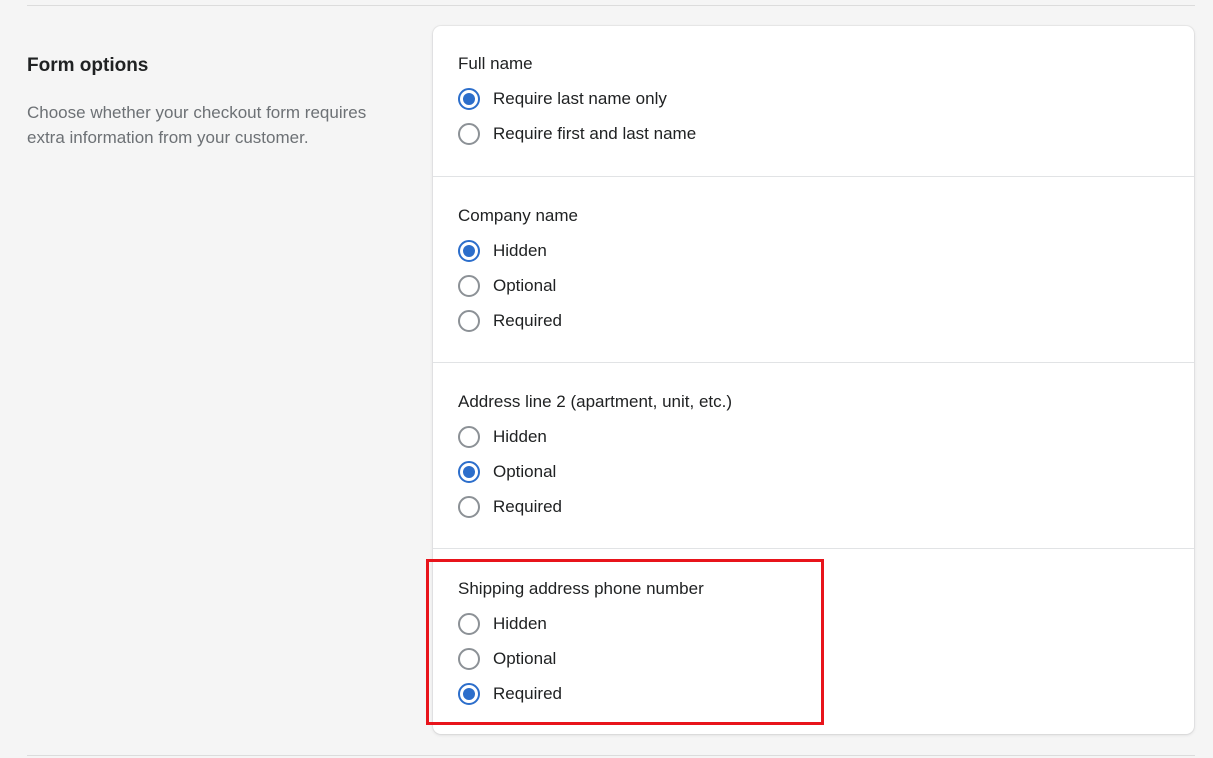 Image resolution: width=1213 pixels, height=758 pixels. I want to click on bottom-divider, so click(611, 755).